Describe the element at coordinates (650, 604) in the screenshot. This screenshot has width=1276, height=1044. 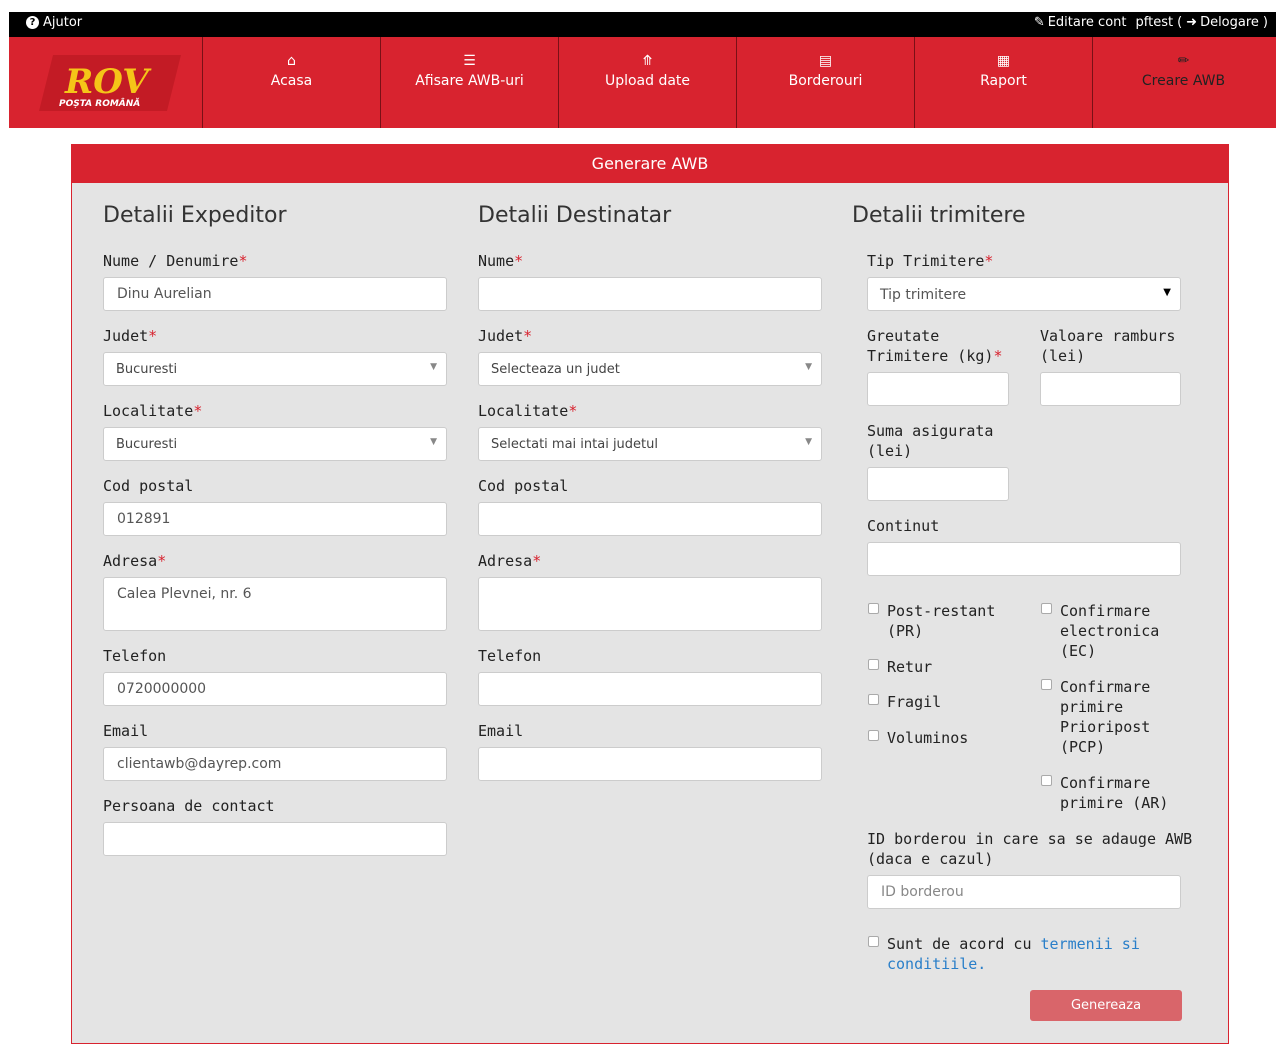
I see `recipient-address-textarea` at that location.